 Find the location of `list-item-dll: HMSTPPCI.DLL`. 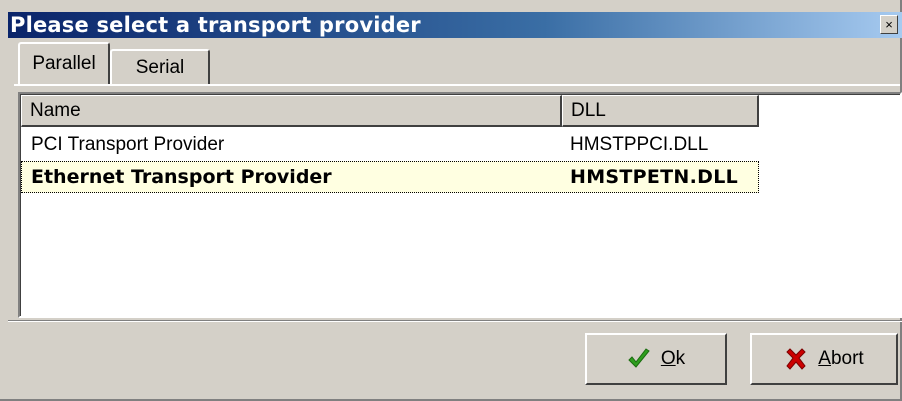

list-item-dll: HMSTPPCI.DLL is located at coordinates (639, 144).